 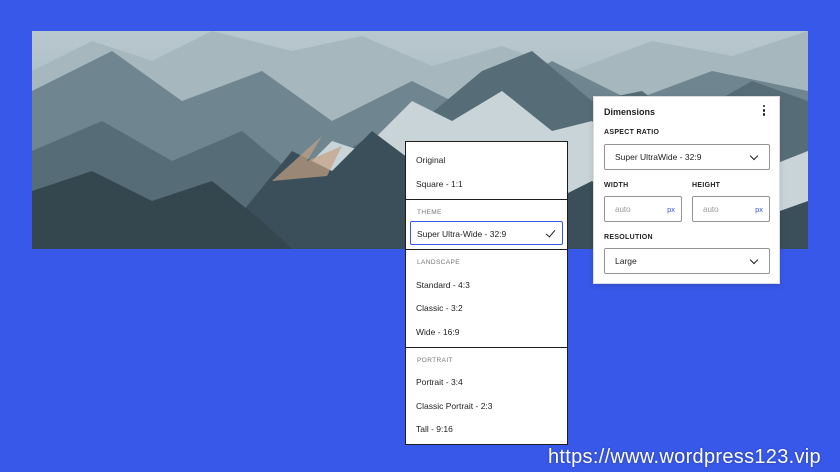 What do you see at coordinates (759, 209) in the screenshot?
I see `height-unit: px` at bounding box center [759, 209].